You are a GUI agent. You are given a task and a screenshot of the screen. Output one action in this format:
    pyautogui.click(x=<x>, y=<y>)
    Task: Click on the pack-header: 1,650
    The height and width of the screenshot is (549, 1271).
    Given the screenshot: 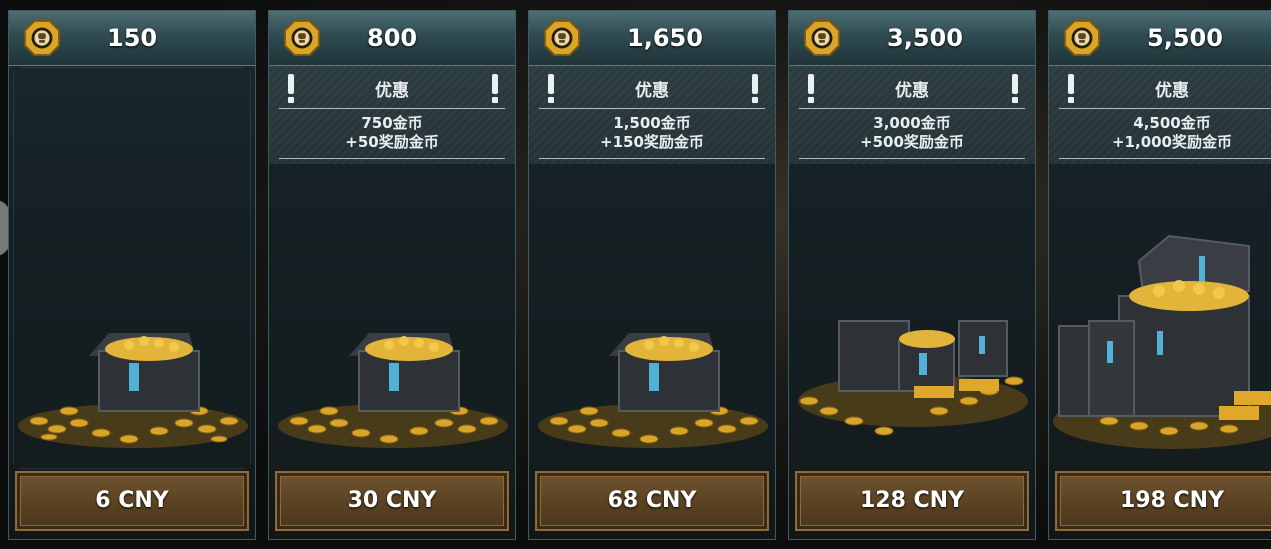 What is the action you would take?
    pyautogui.click(x=652, y=38)
    